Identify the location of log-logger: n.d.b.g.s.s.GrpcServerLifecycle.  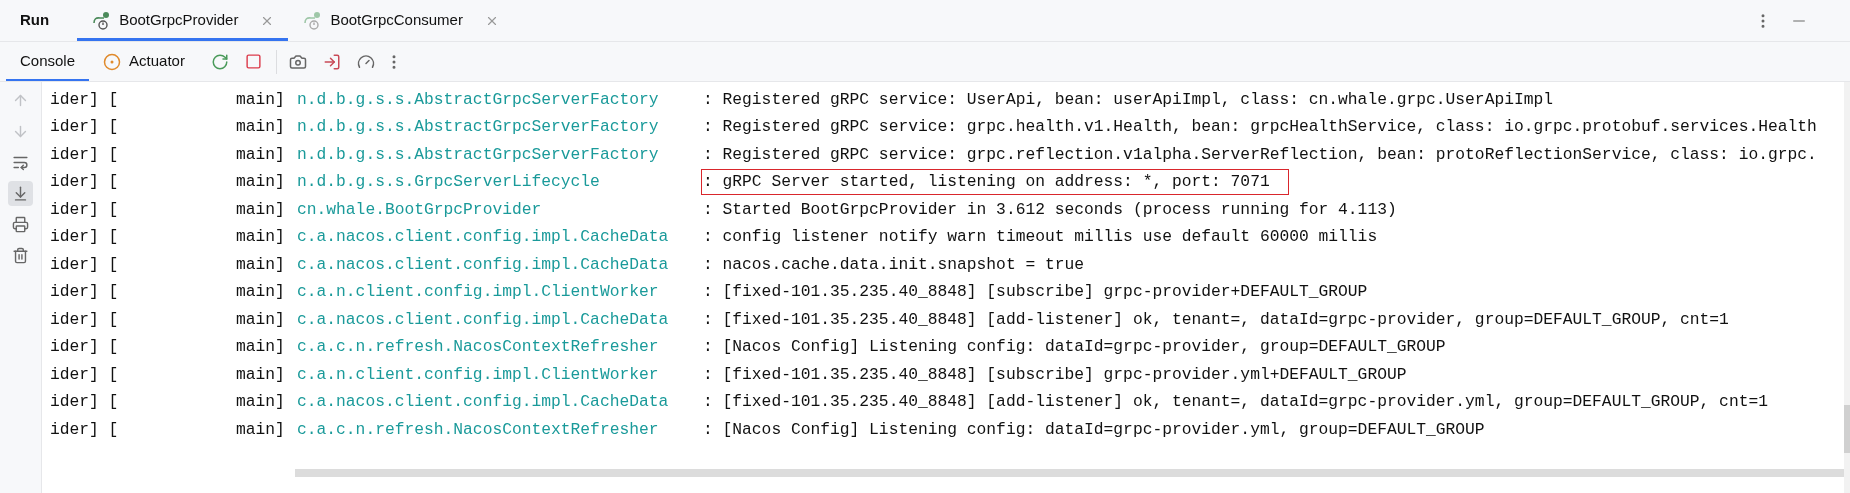
(449, 182).